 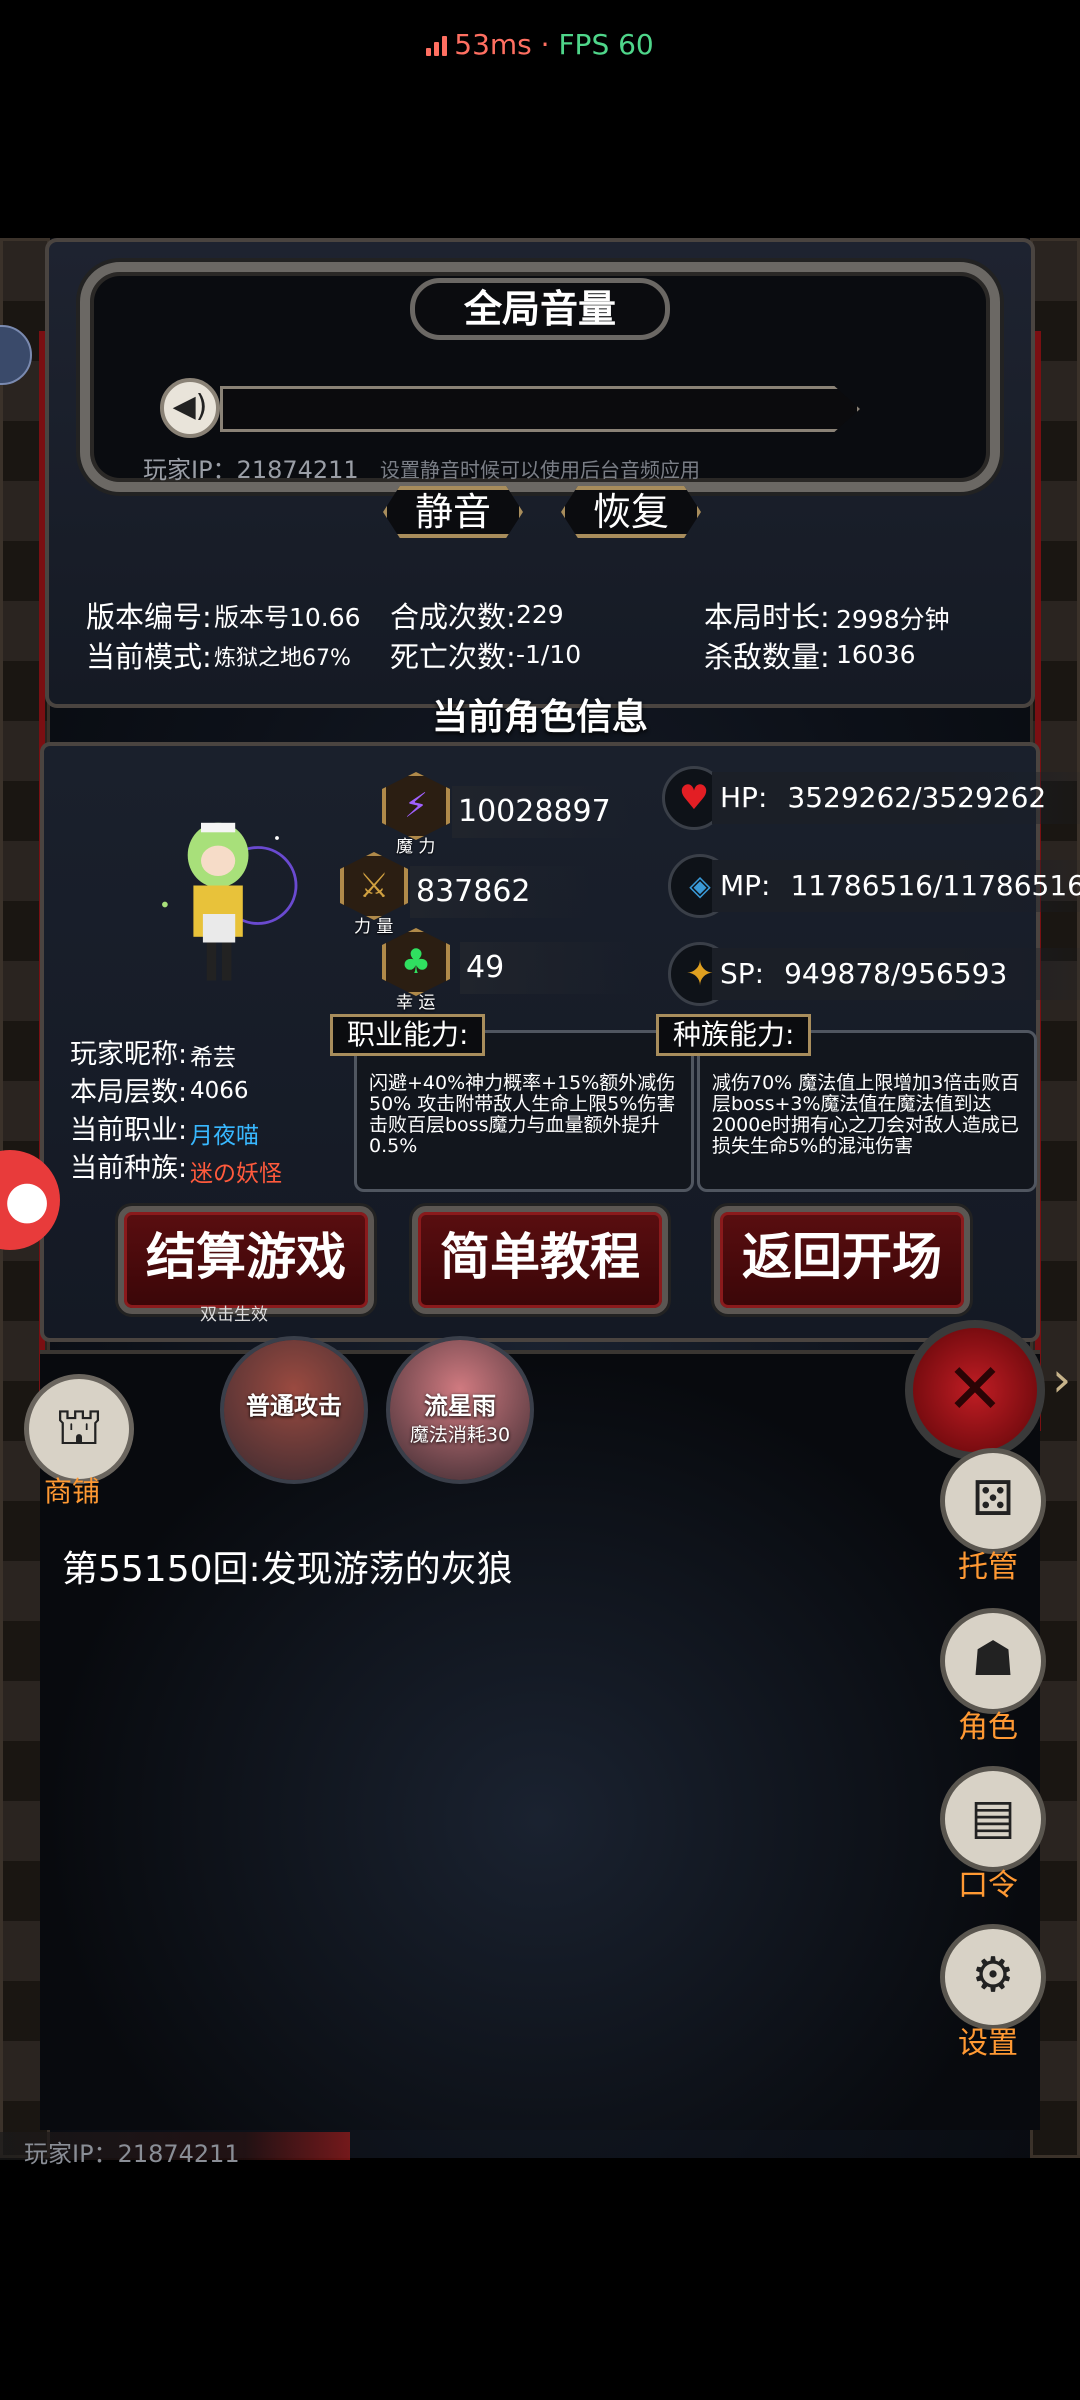 I want to click on duration-value: 2998分钟, so click(x=893, y=619).